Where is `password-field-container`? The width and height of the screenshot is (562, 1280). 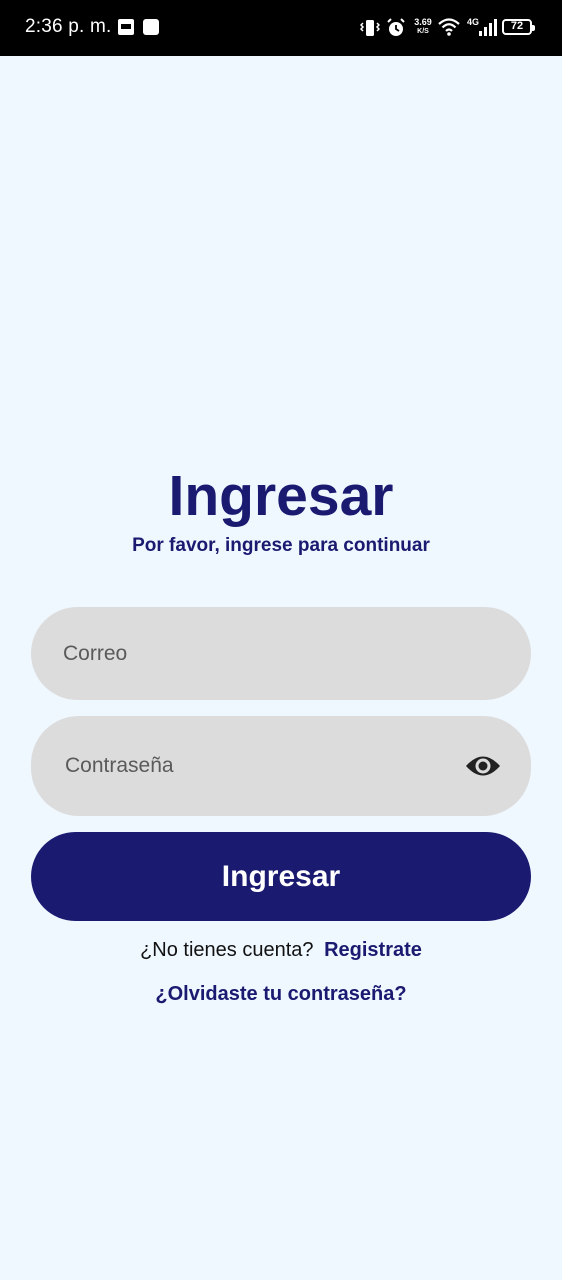 password-field-container is located at coordinates (281, 766).